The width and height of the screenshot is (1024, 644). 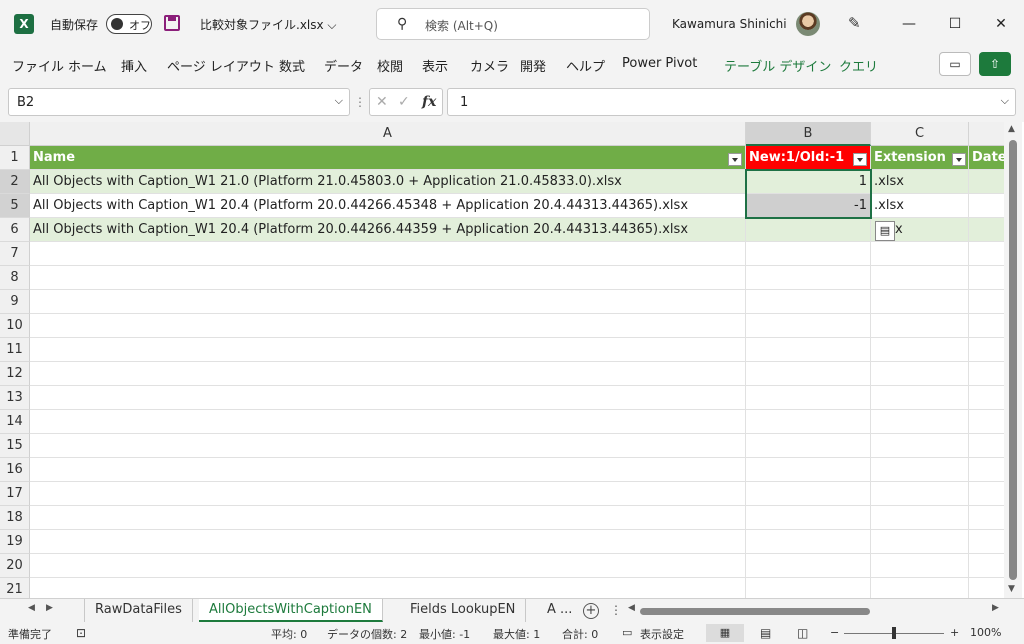 What do you see at coordinates (15, 134) in the screenshot?
I see `select-all-corner` at bounding box center [15, 134].